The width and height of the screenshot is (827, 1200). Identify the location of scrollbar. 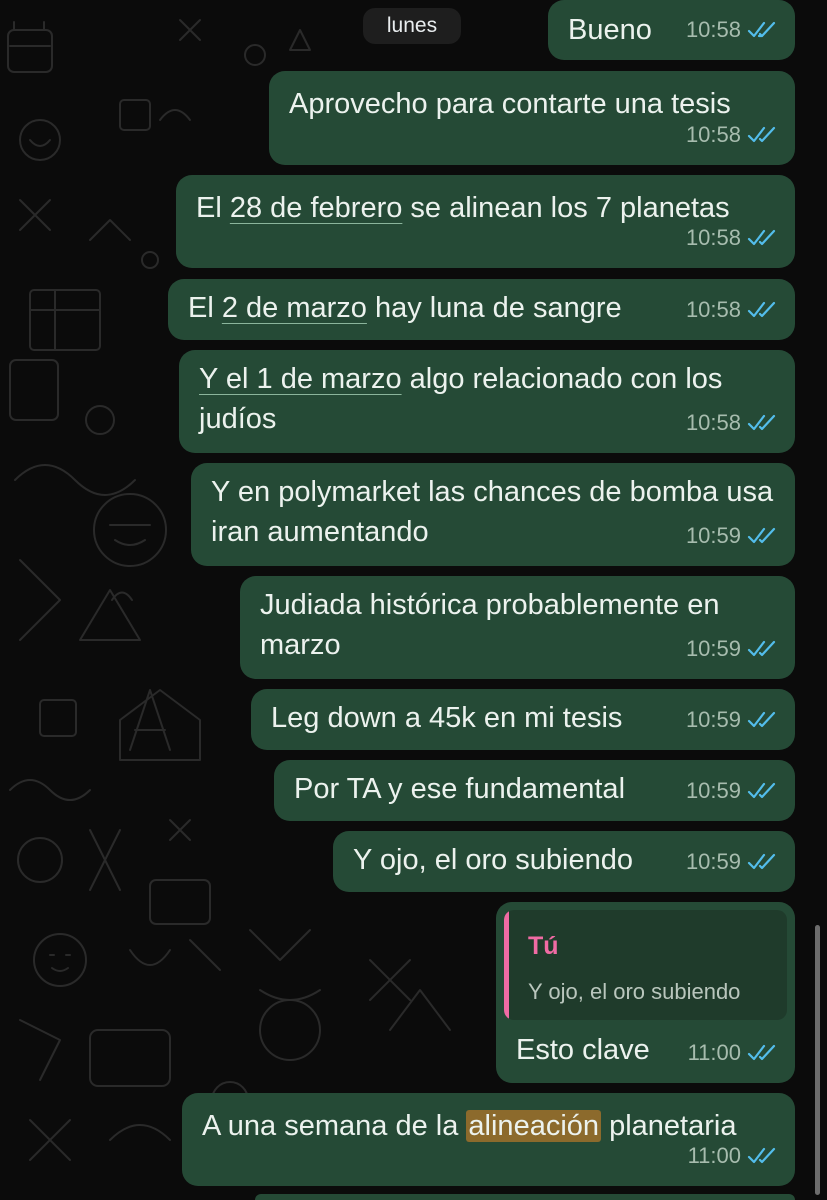
(817, 1060).